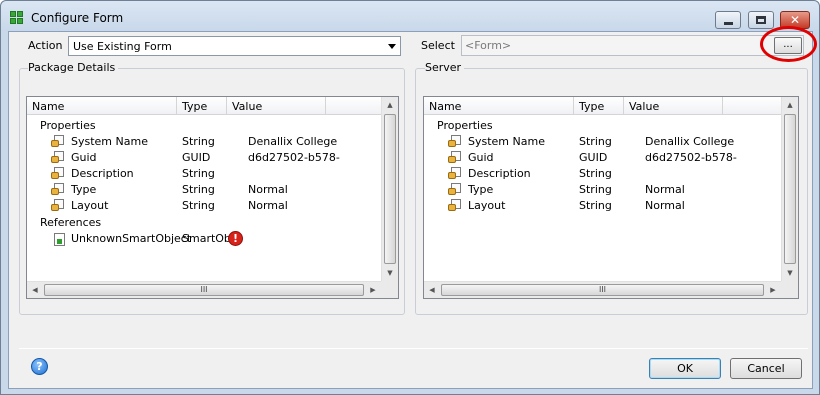 Image resolution: width=820 pixels, height=395 pixels. Describe the element at coordinates (506, 141) in the screenshot. I see `row-name: System Name` at that location.